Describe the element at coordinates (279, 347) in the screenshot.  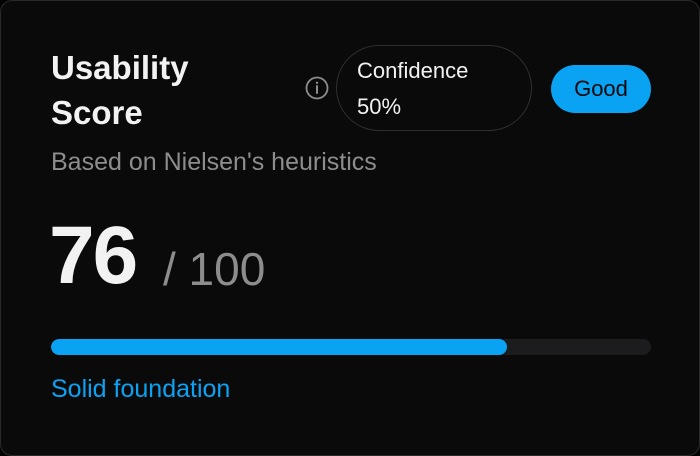
I see `progress-fill` at that location.